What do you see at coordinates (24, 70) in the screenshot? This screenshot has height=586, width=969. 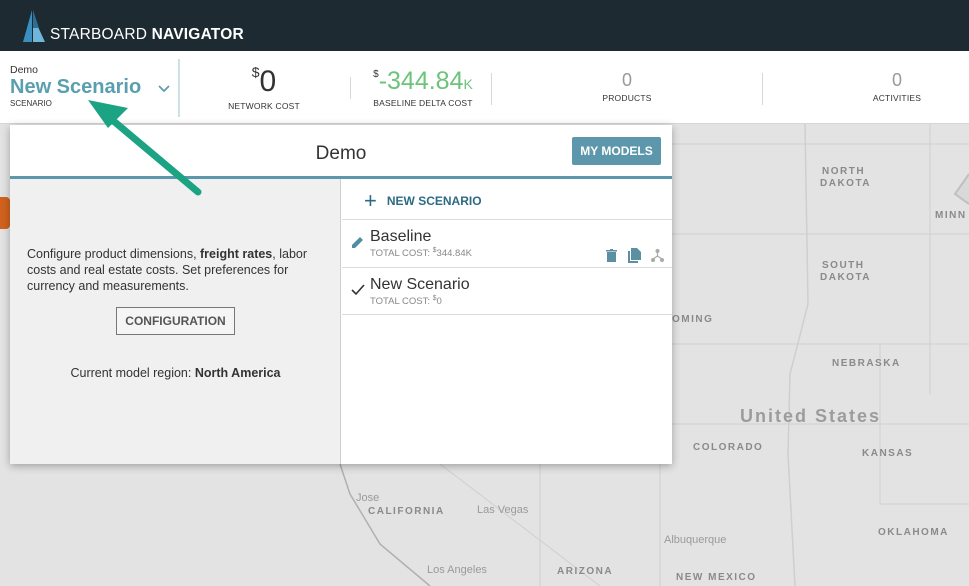 I see `scenario-model-name: Demo` at bounding box center [24, 70].